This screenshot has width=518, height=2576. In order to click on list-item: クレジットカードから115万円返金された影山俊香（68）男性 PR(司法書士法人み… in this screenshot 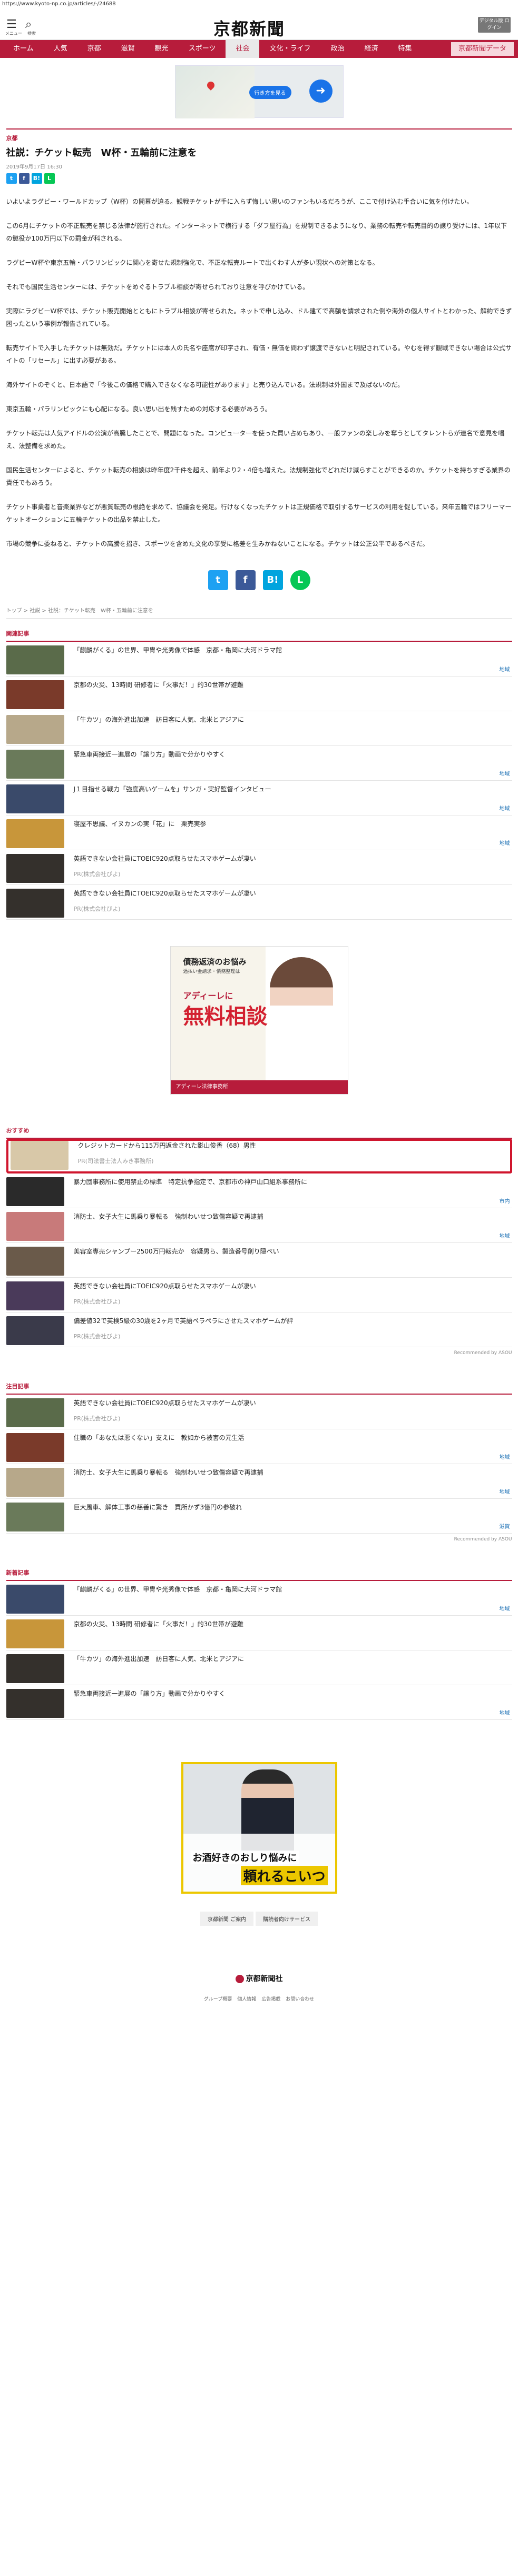, I will do `click(259, 1156)`.